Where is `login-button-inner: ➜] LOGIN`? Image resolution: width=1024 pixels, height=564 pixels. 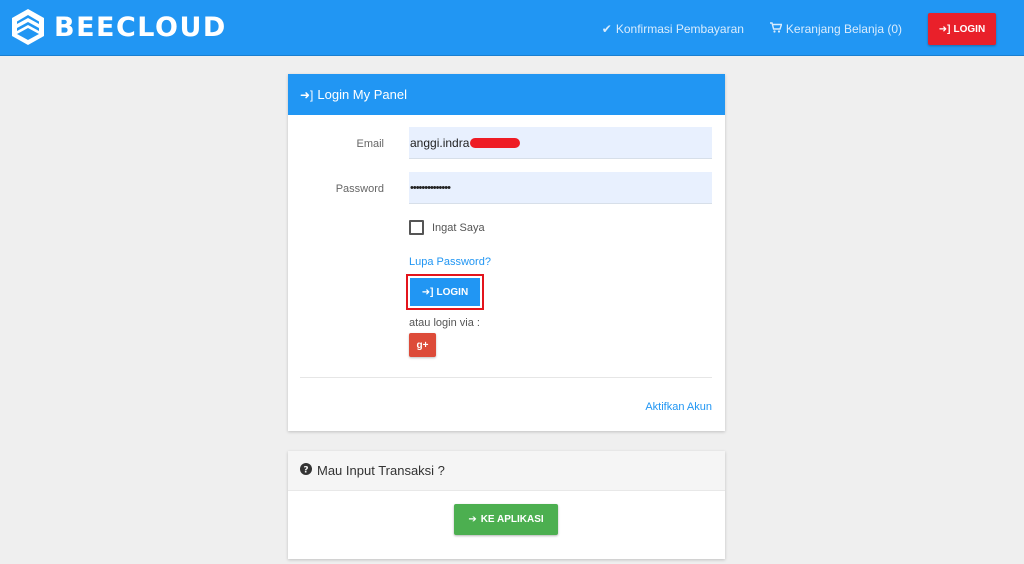
login-button-inner: ➜] LOGIN is located at coordinates (445, 292).